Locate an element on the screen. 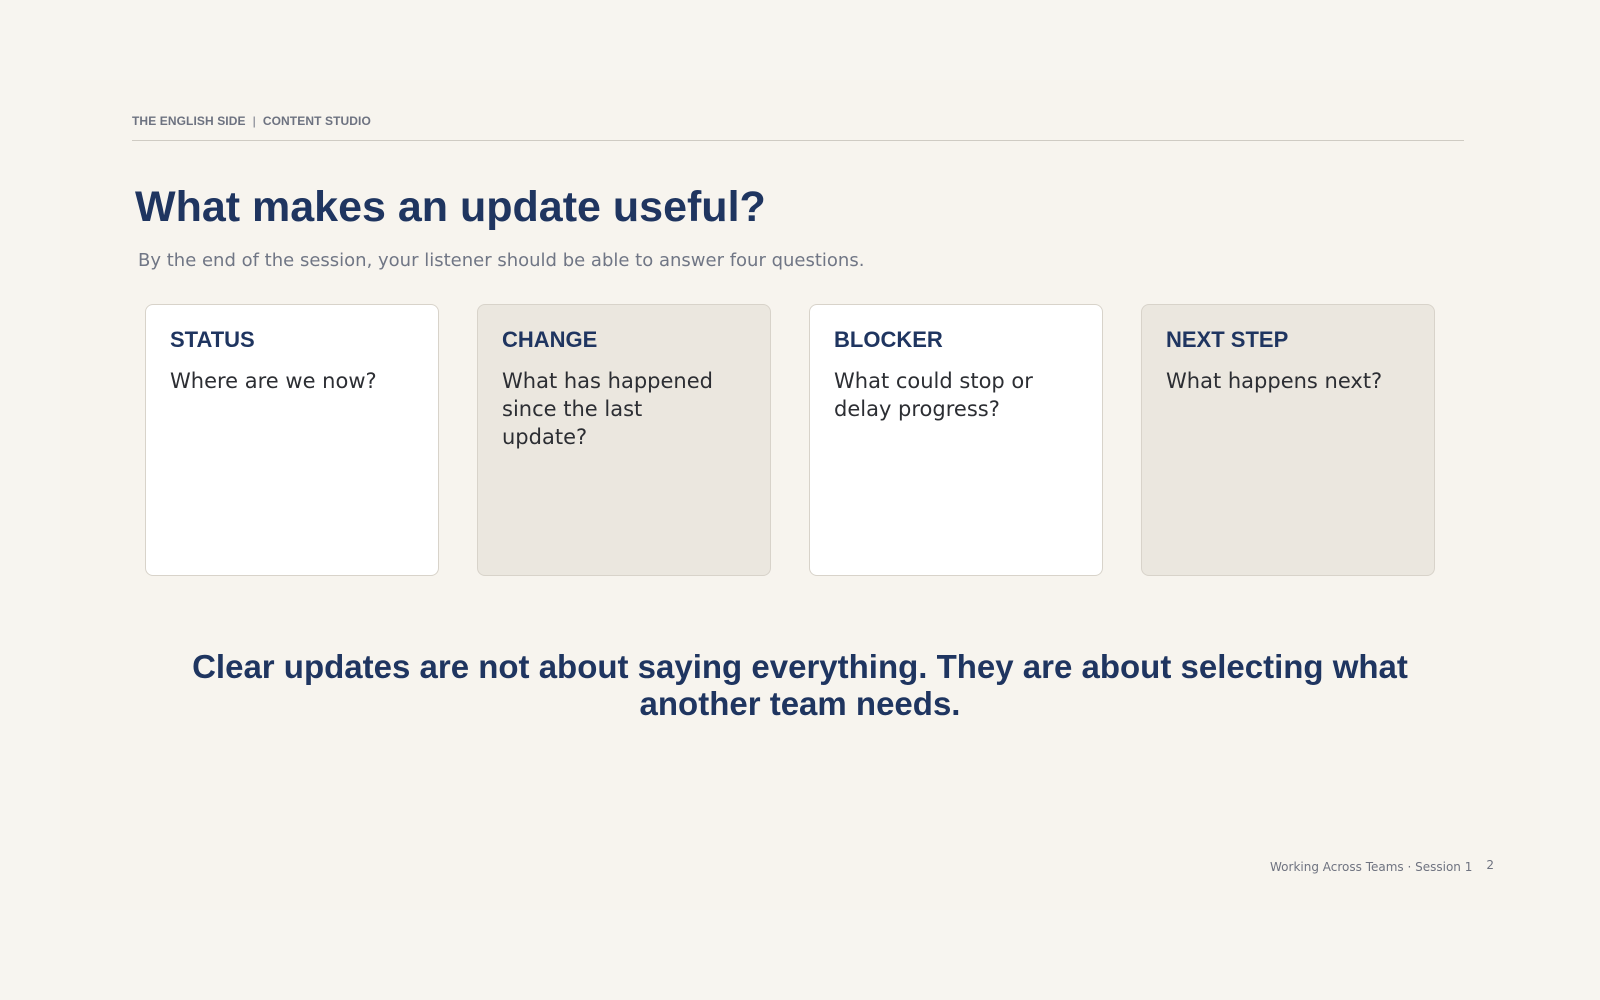  course-label: Working Across Teams · Session 1 is located at coordinates (1371, 867).